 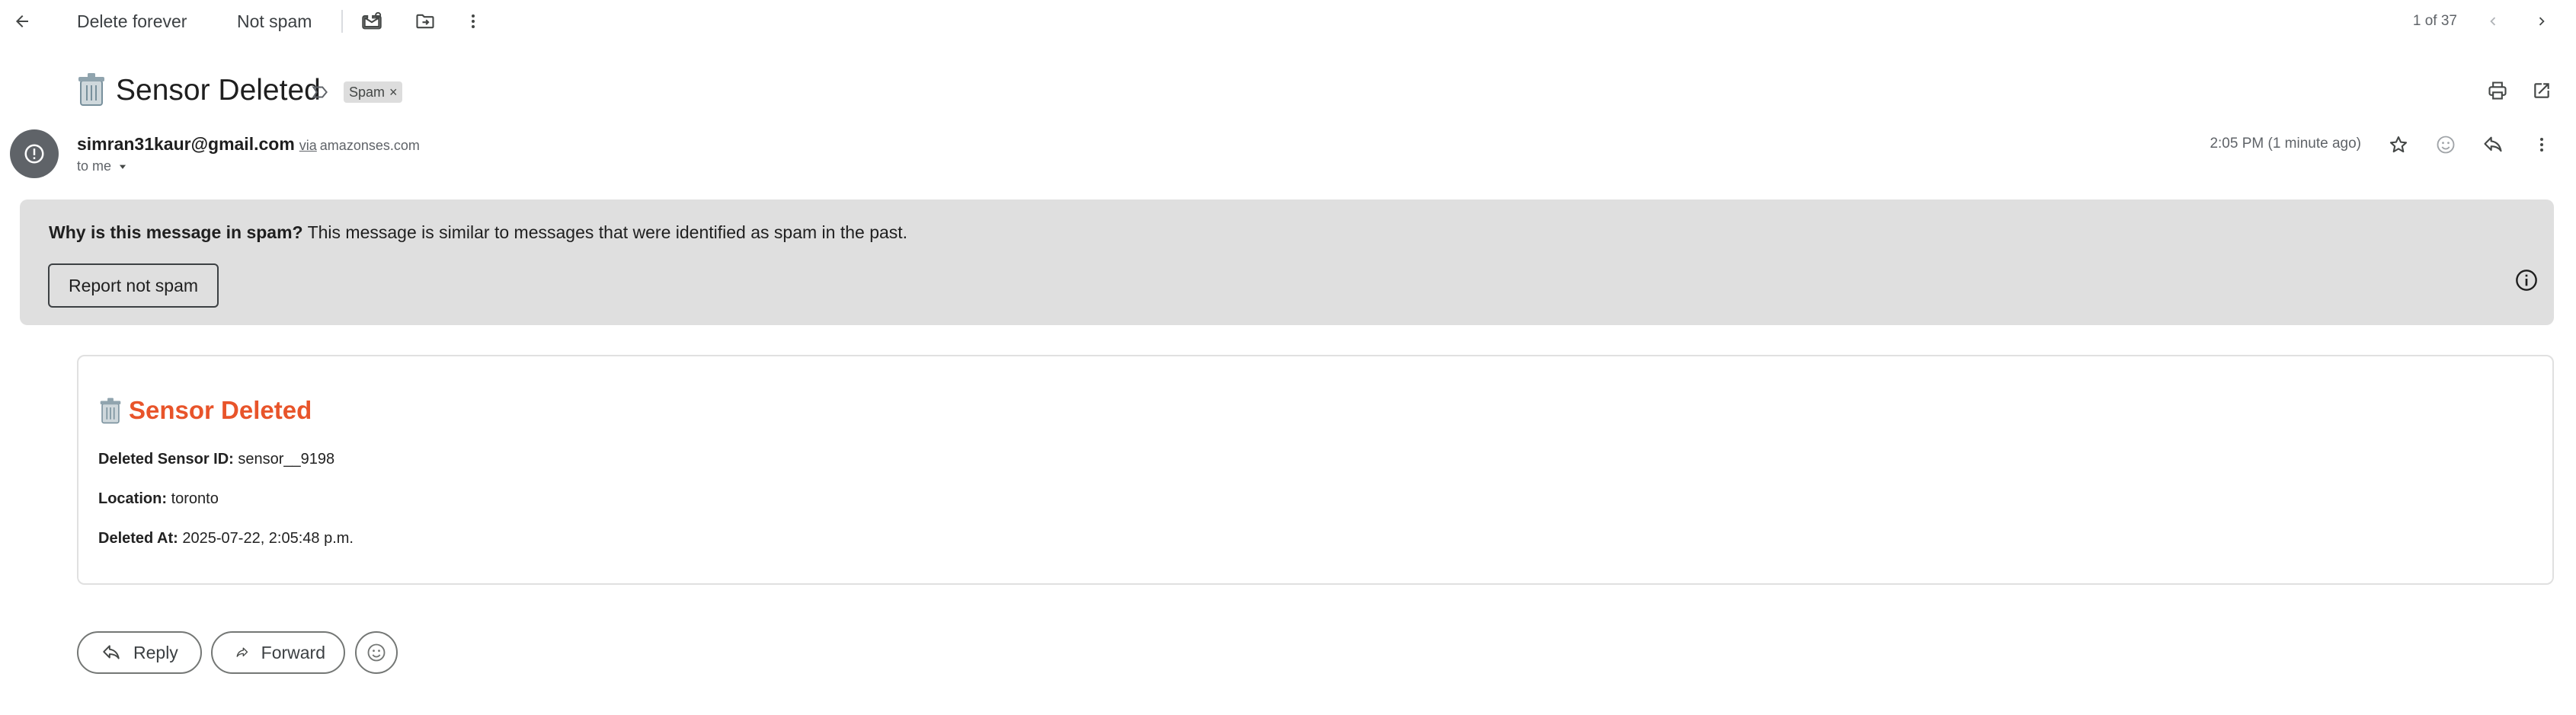 I want to click on via-label: via, so click(x=308, y=145).